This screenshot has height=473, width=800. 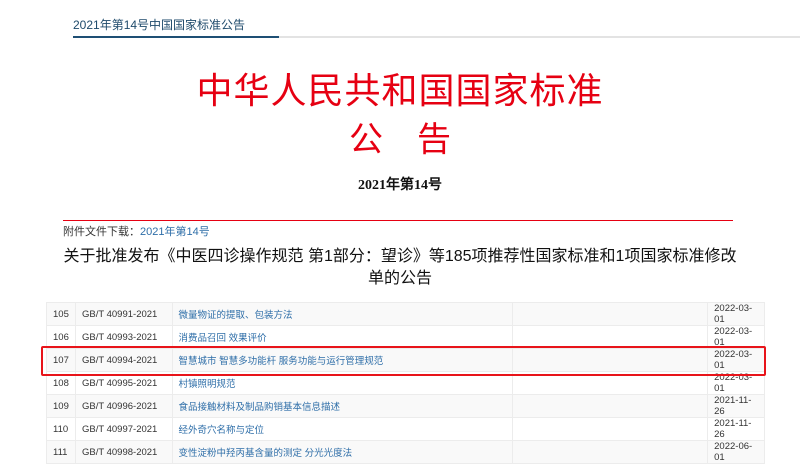 I want to click on standard-code: GB/T 40996-2021, so click(x=123, y=406).